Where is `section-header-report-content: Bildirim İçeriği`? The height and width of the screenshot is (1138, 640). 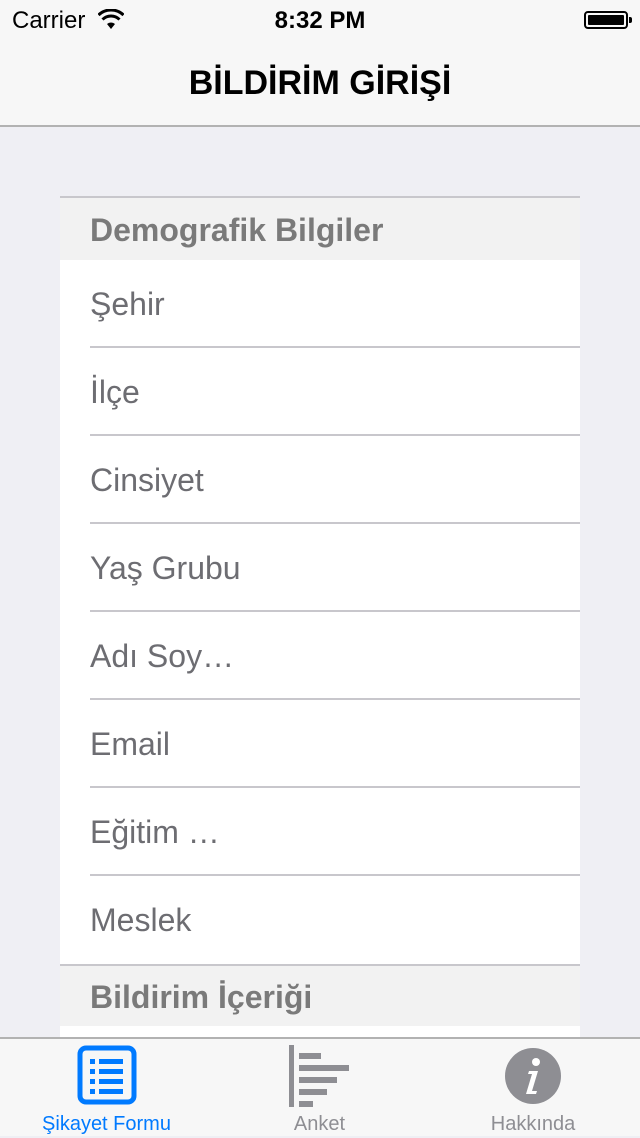 section-header-report-content: Bildirim İçeriği is located at coordinates (320, 995).